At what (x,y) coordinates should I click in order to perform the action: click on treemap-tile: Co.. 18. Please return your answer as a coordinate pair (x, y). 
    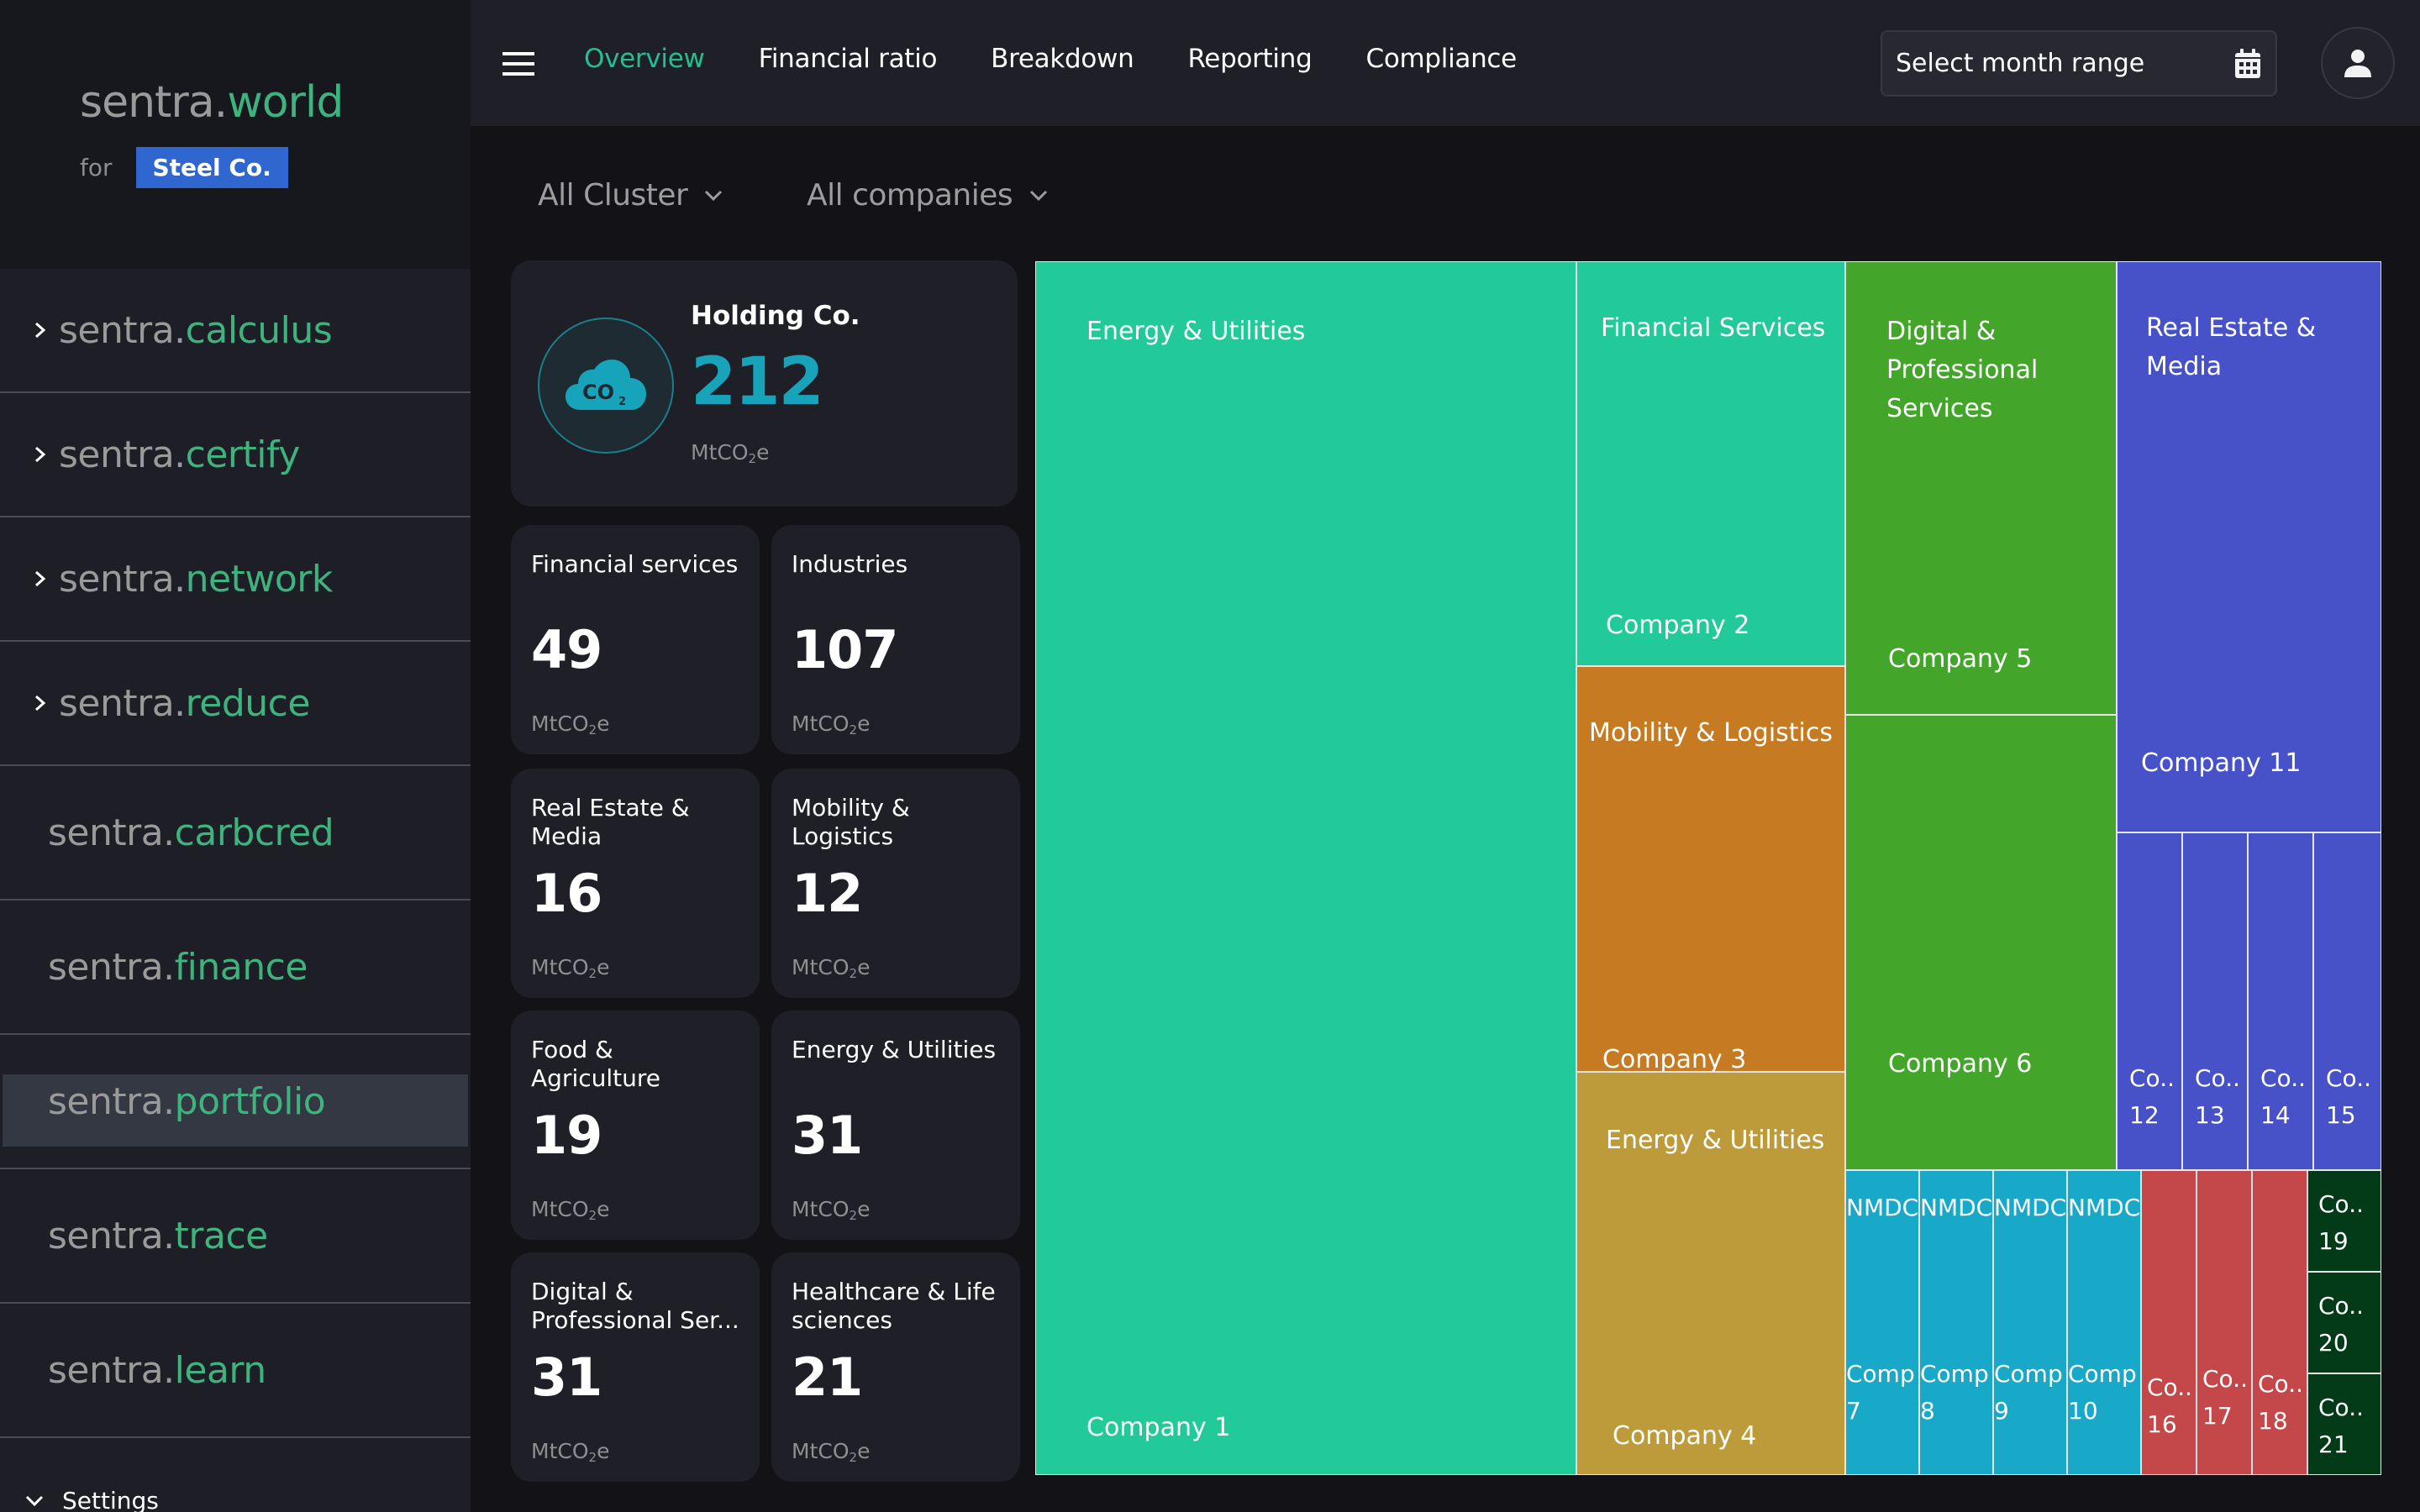
    Looking at the image, I should click on (2279, 1322).